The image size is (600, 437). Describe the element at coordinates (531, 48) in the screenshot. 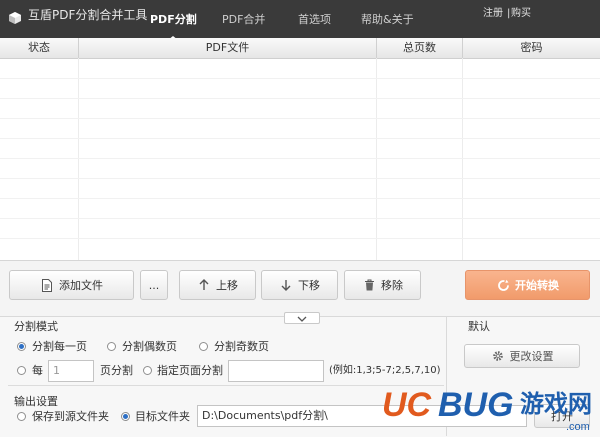

I see `column-password: 密码` at that location.